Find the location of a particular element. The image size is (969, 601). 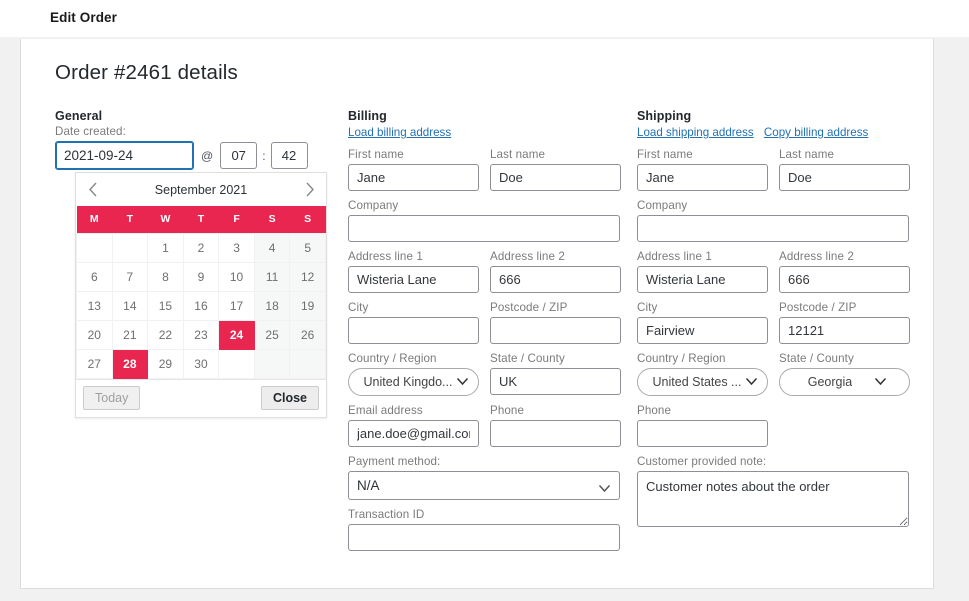

datepicker-day-cell: 14 is located at coordinates (130, 305).